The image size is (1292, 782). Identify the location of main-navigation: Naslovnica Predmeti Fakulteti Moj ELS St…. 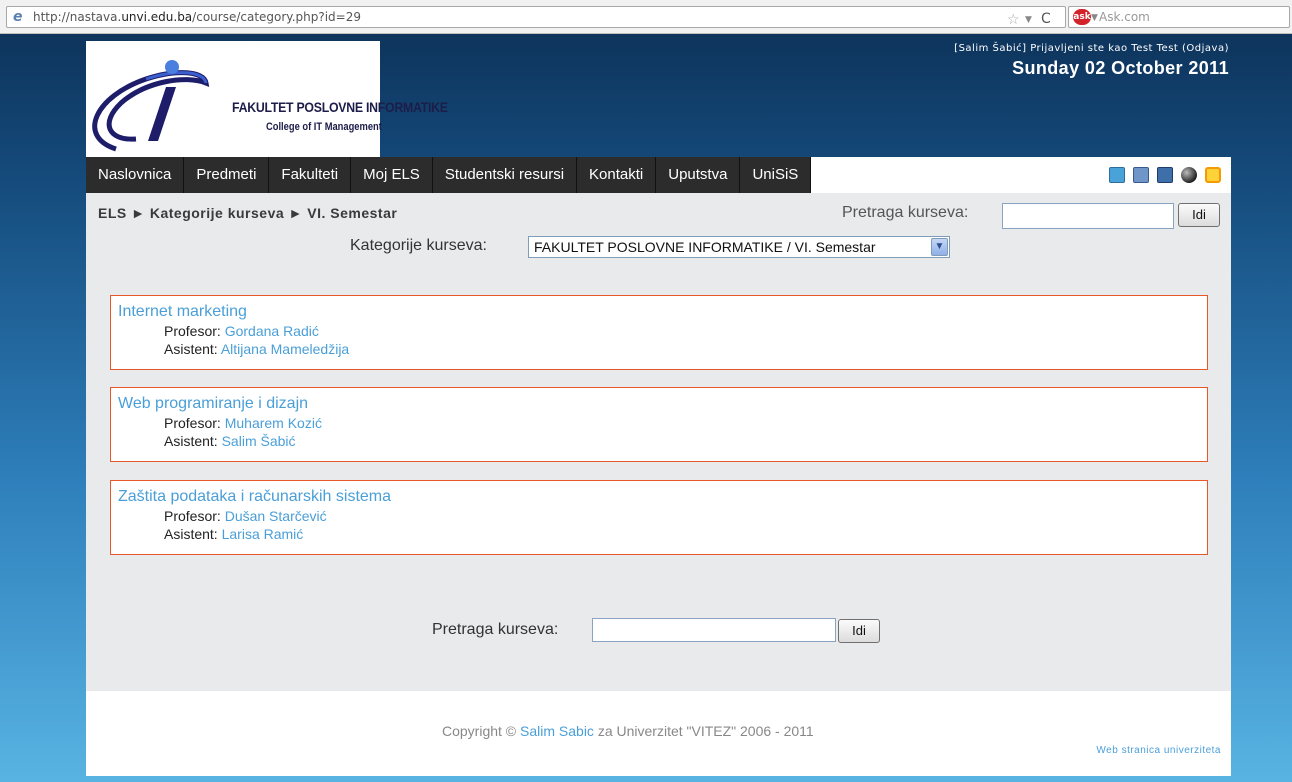
(658, 175).